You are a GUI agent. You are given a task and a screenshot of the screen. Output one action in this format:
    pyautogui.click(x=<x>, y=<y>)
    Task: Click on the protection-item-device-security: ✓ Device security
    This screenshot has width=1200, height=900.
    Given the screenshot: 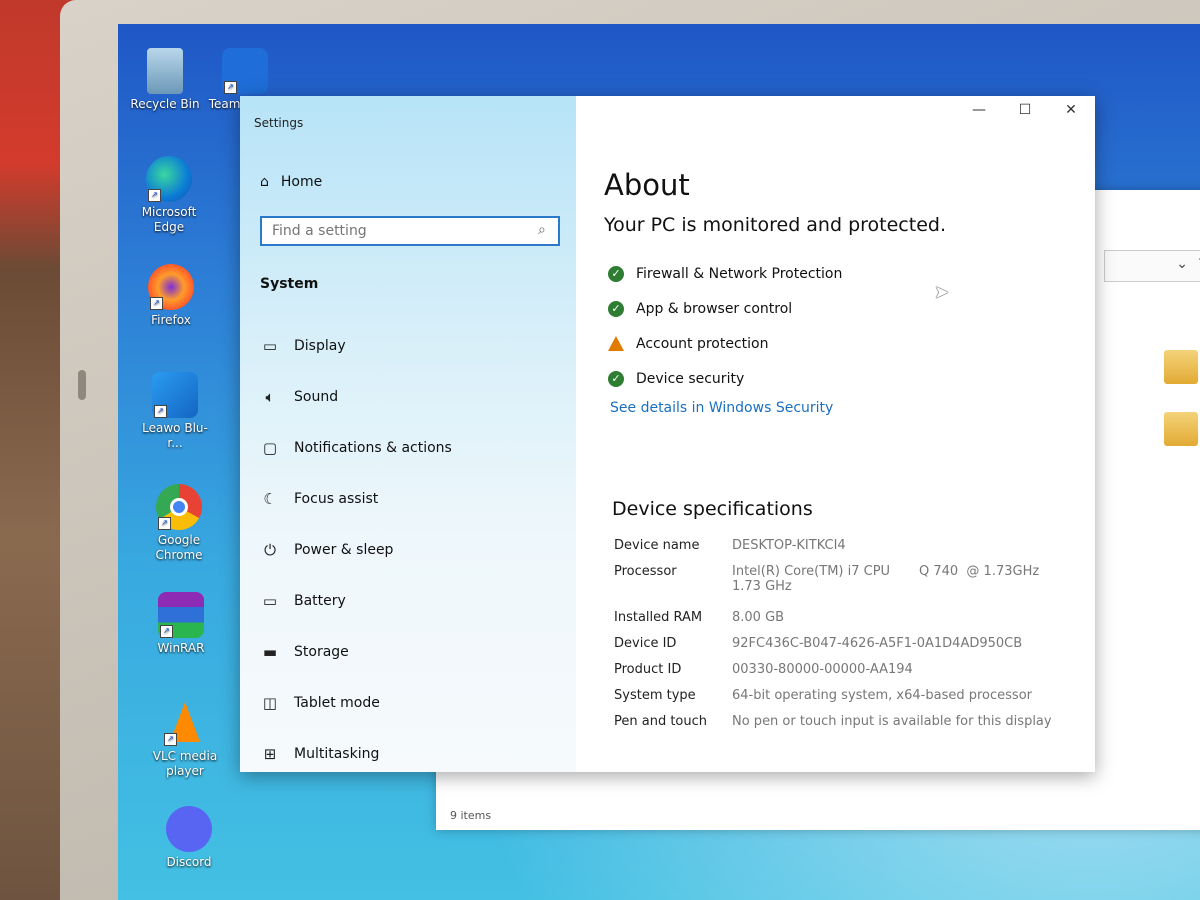 What is the action you would take?
    pyautogui.click(x=725, y=378)
    